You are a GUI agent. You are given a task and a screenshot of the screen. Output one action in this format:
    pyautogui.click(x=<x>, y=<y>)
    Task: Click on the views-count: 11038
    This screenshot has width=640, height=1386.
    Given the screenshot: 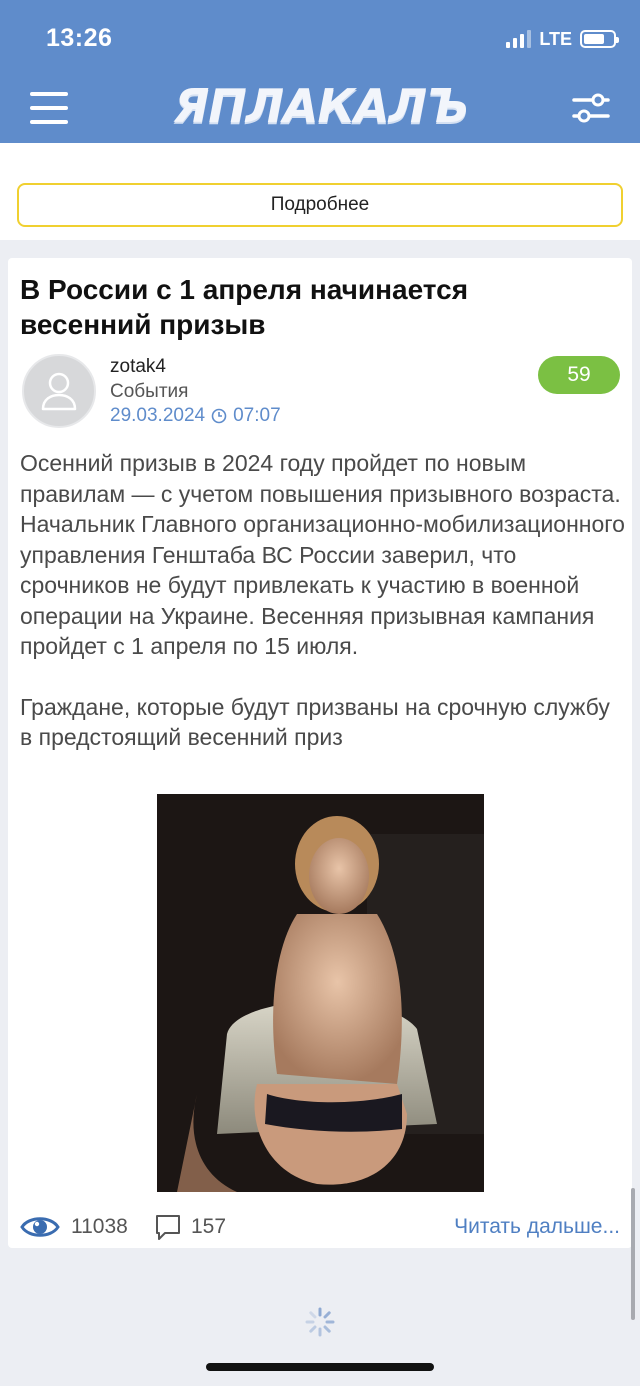 What is the action you would take?
    pyautogui.click(x=99, y=1226)
    